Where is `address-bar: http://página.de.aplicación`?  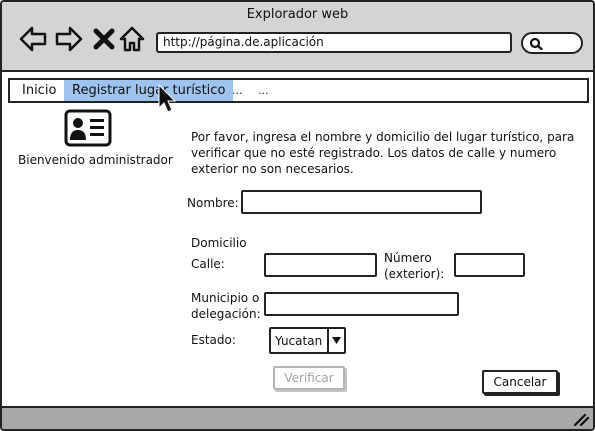
address-bar: http://página.de.aplicación is located at coordinates (334, 42).